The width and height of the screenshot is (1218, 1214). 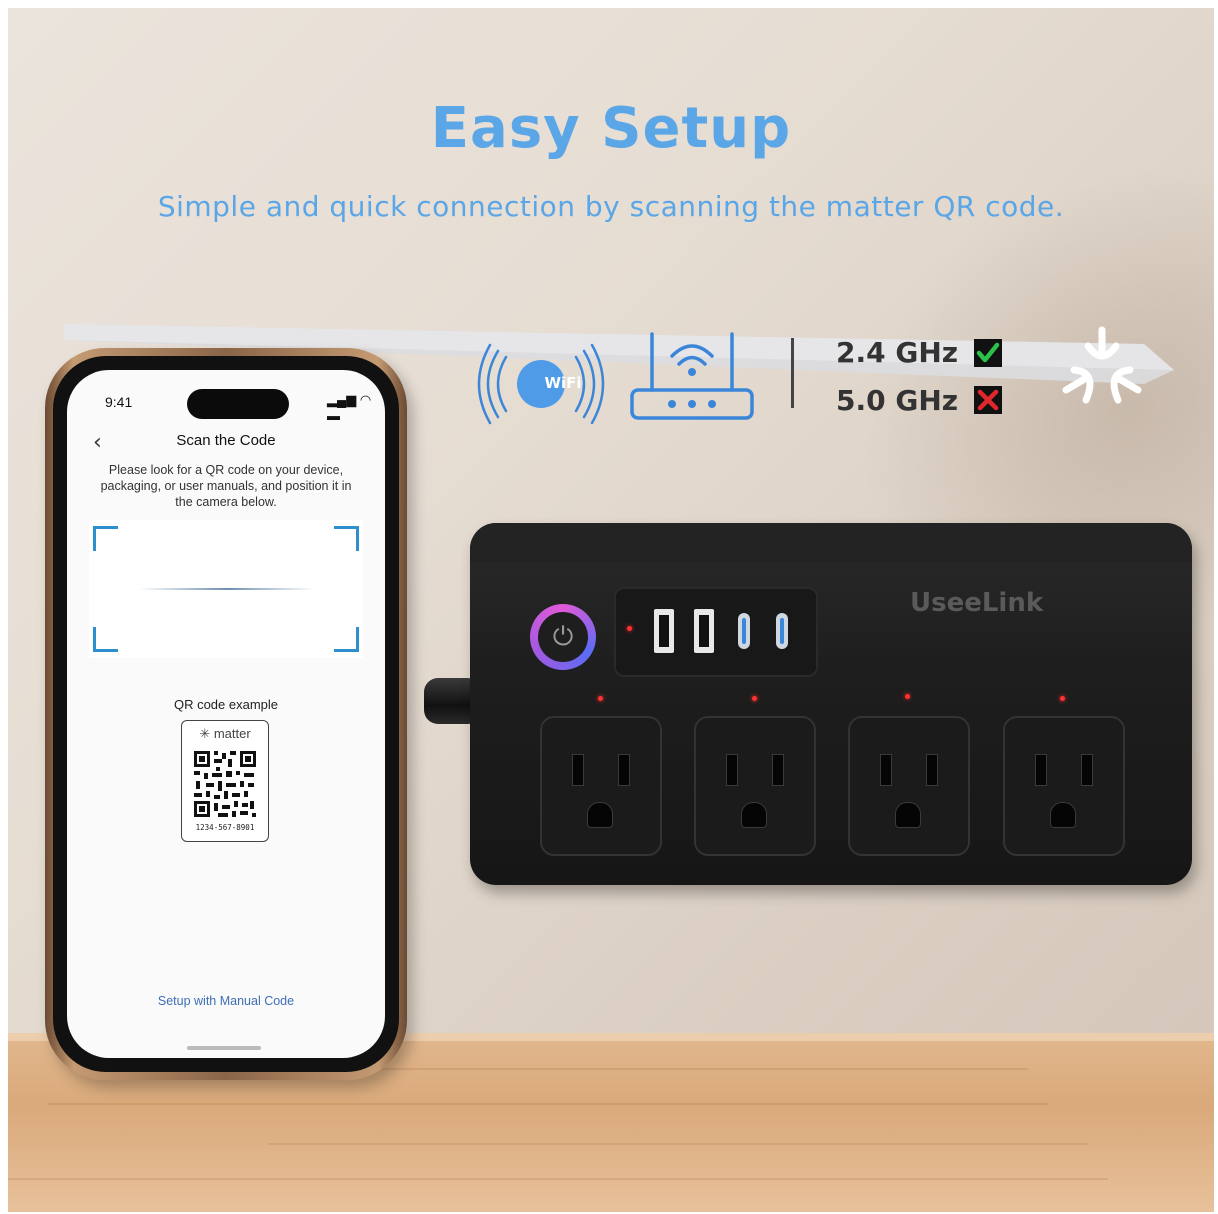 I want to click on usb-panel, so click(x=716, y=632).